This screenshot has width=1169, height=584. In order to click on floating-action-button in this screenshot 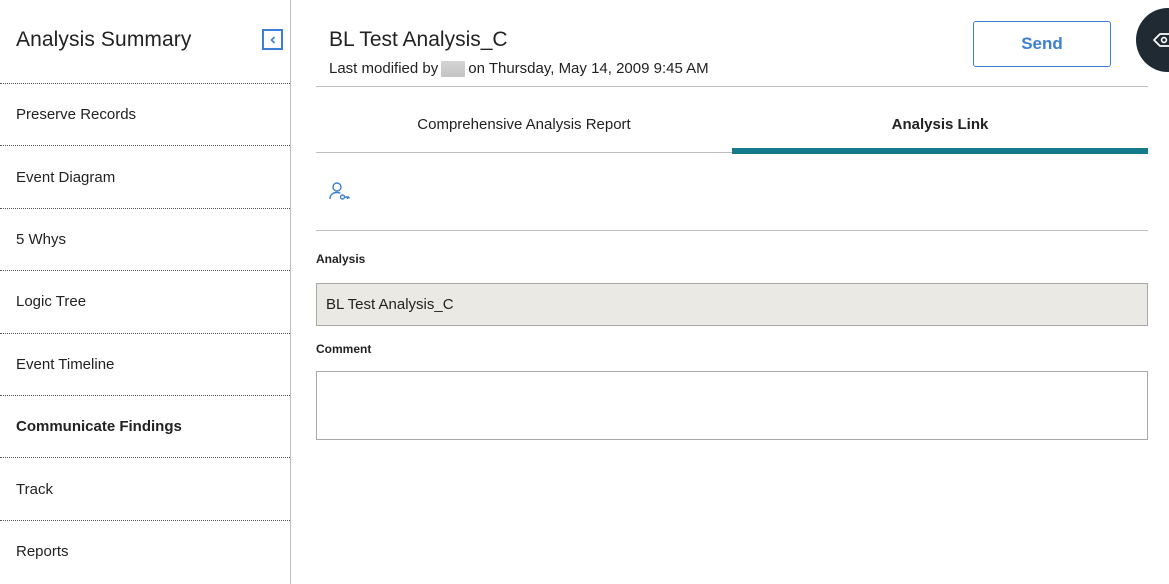, I will do `click(1152, 40)`.